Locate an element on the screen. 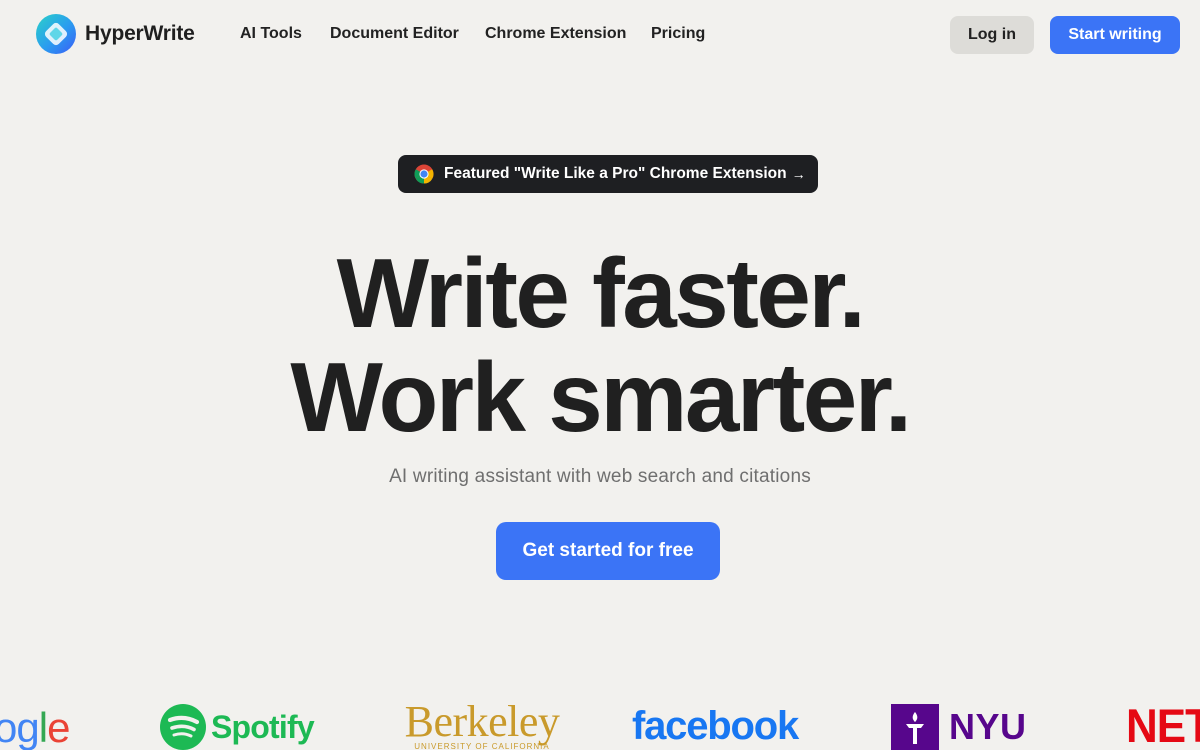 The width and height of the screenshot is (1200, 750). nav-document-editor: Document Editor is located at coordinates (394, 34).